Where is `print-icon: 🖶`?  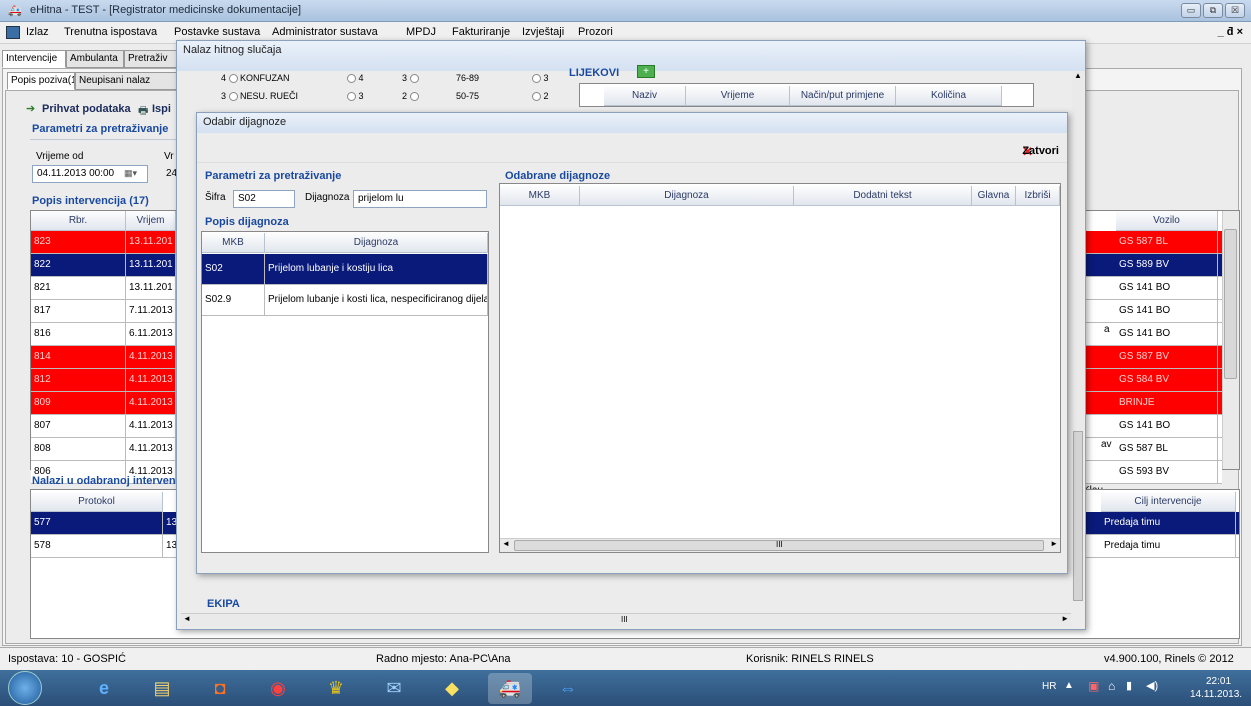 print-icon: 🖶 is located at coordinates (143, 111).